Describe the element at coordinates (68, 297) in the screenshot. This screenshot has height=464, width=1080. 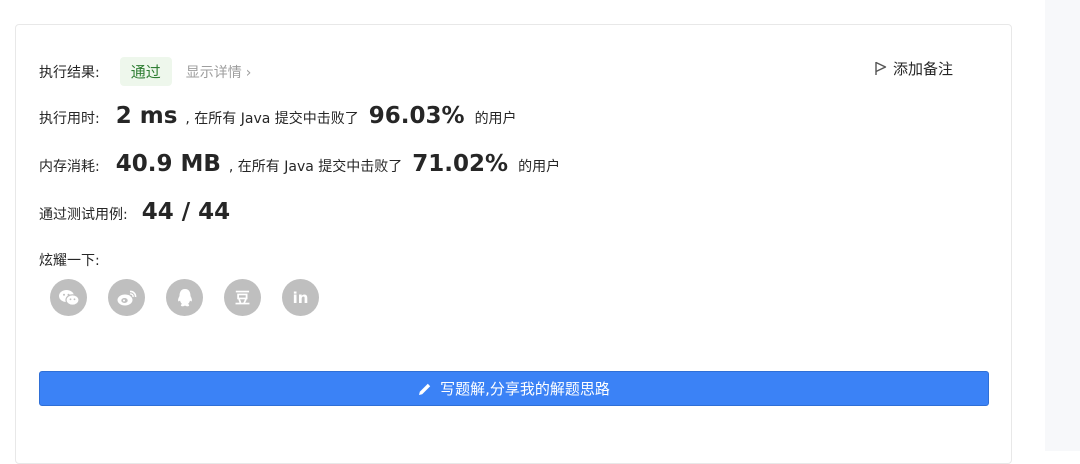
I see `wechat-icon` at that location.